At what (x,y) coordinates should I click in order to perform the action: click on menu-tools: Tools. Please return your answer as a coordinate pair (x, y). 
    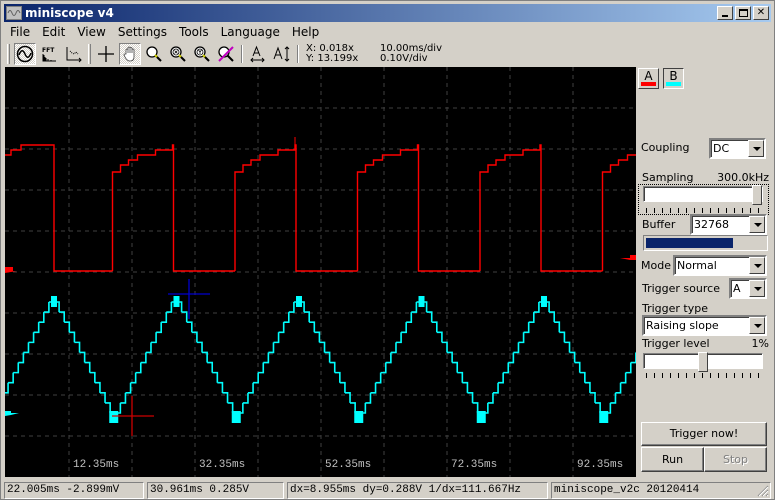
    Looking at the image, I should click on (194, 32).